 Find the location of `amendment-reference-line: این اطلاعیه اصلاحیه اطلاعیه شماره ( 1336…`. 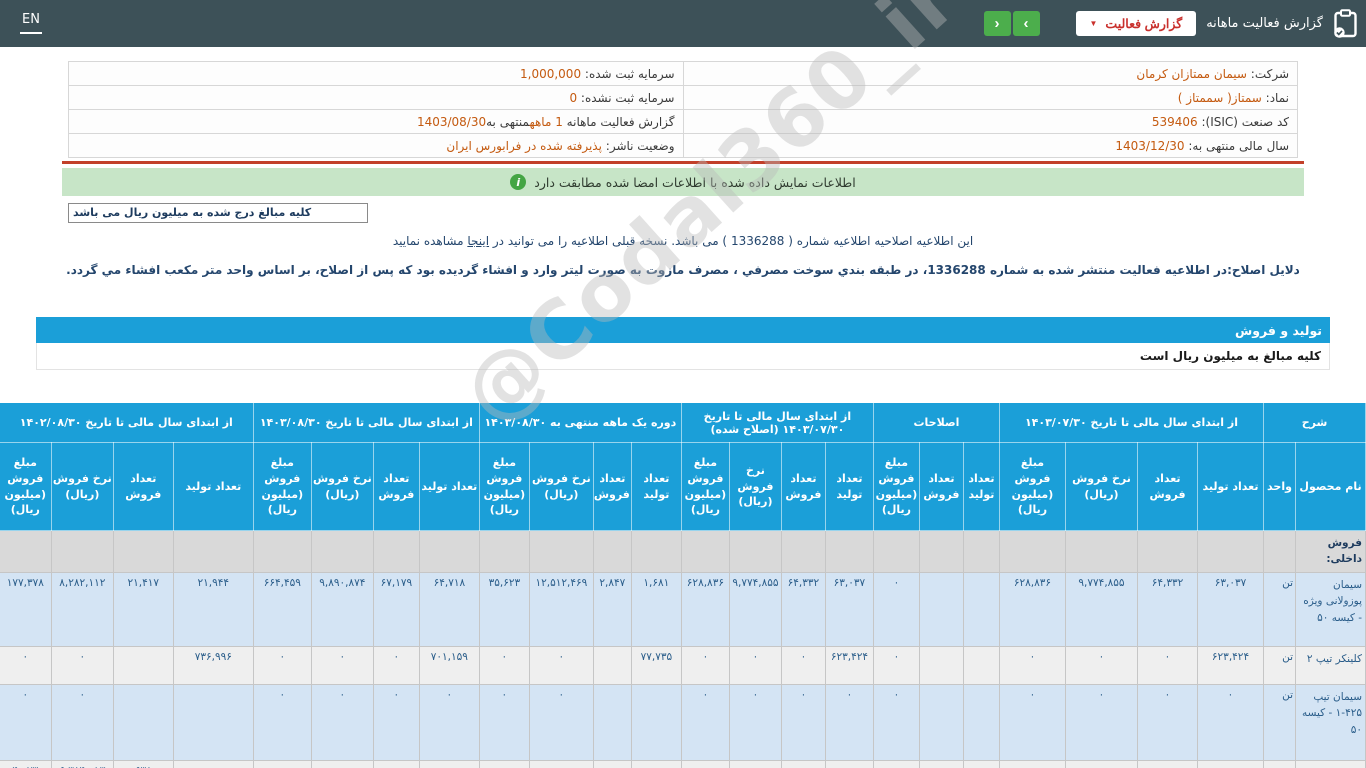

amendment-reference-line: این اطلاعیه اصلاحیه اطلاعیه شماره ( 1336… is located at coordinates (683, 241).